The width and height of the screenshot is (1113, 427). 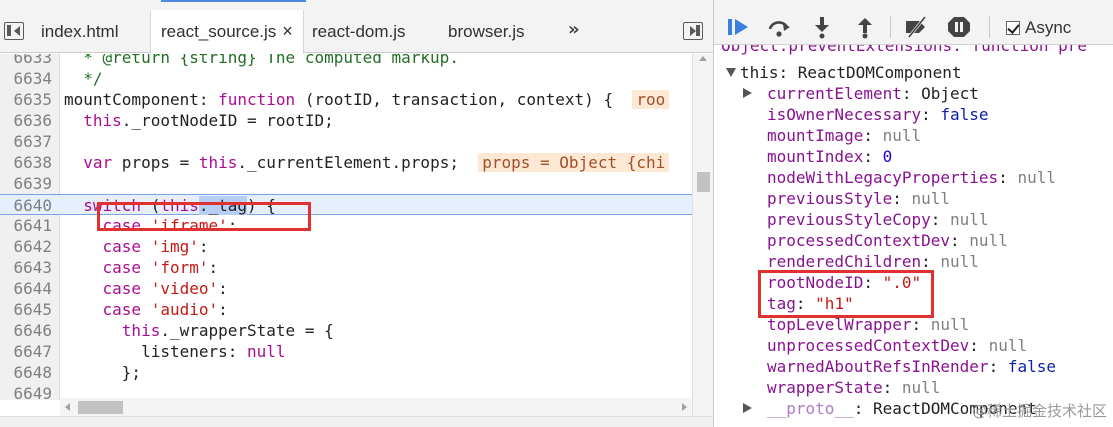 What do you see at coordinates (825, 387) in the screenshot?
I see `property-name: wrapperState` at bounding box center [825, 387].